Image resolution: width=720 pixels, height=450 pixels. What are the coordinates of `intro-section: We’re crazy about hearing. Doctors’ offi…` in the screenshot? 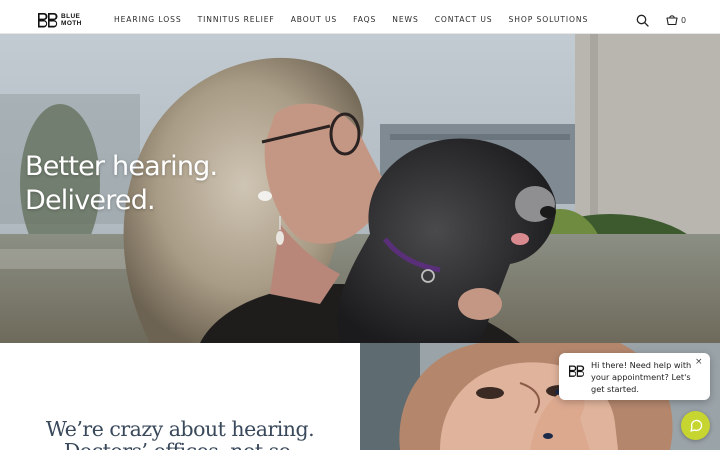 It's located at (180, 396).